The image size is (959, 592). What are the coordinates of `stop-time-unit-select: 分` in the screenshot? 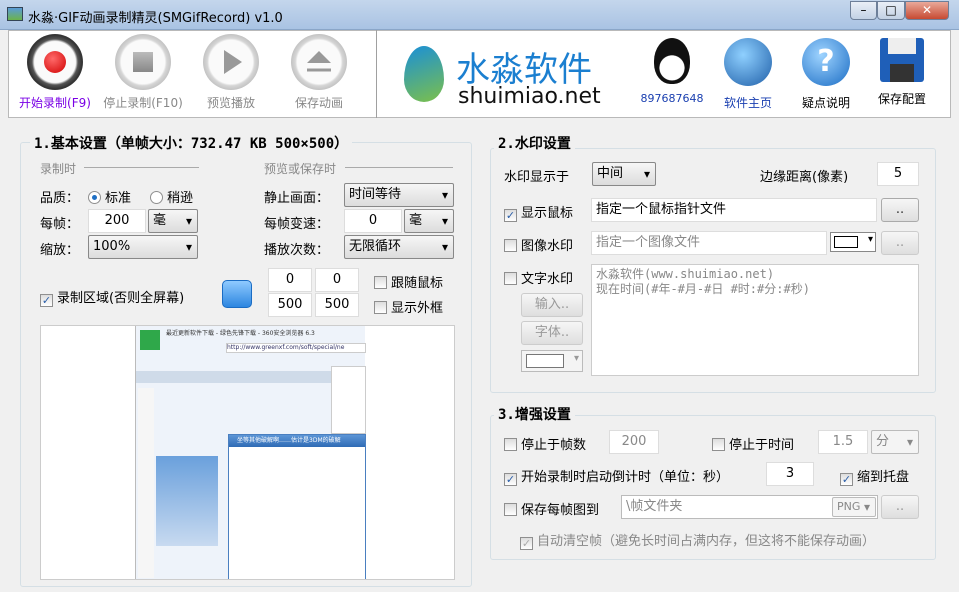 It's located at (895, 442).